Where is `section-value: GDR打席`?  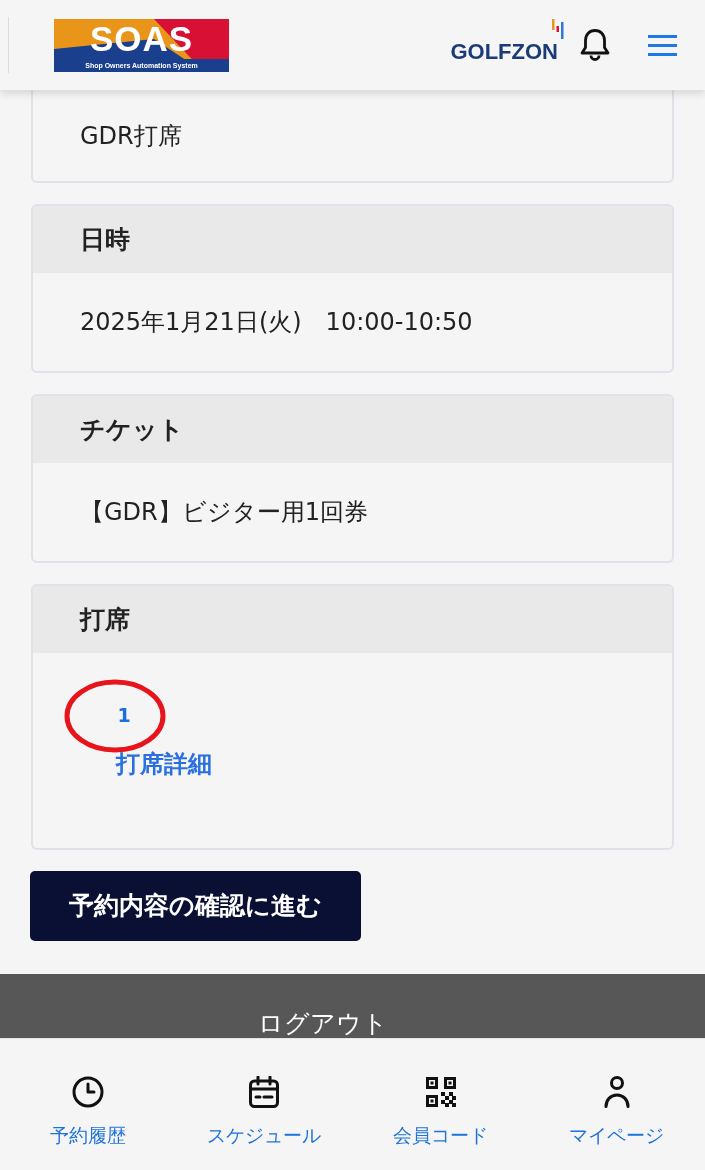
section-value: GDR打席 is located at coordinates (131, 136).